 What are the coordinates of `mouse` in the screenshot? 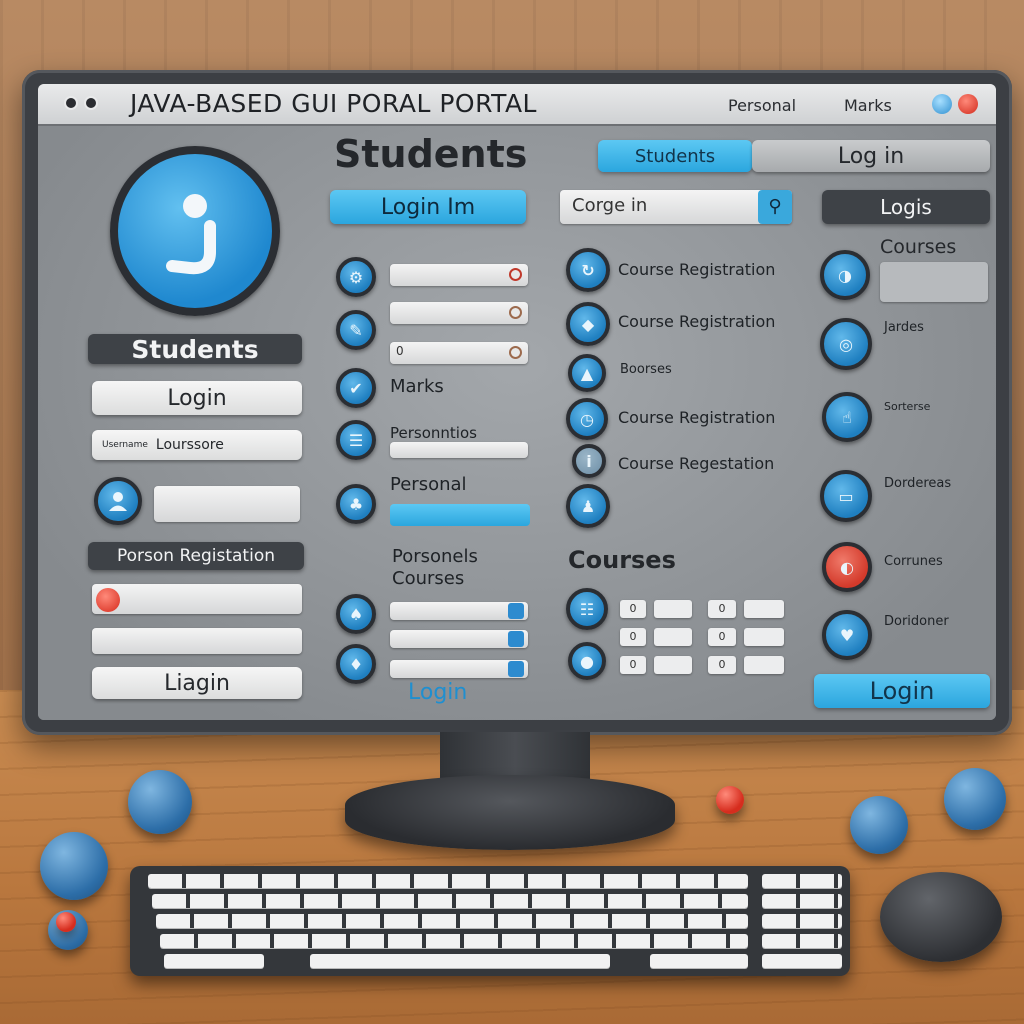 It's located at (941, 917).